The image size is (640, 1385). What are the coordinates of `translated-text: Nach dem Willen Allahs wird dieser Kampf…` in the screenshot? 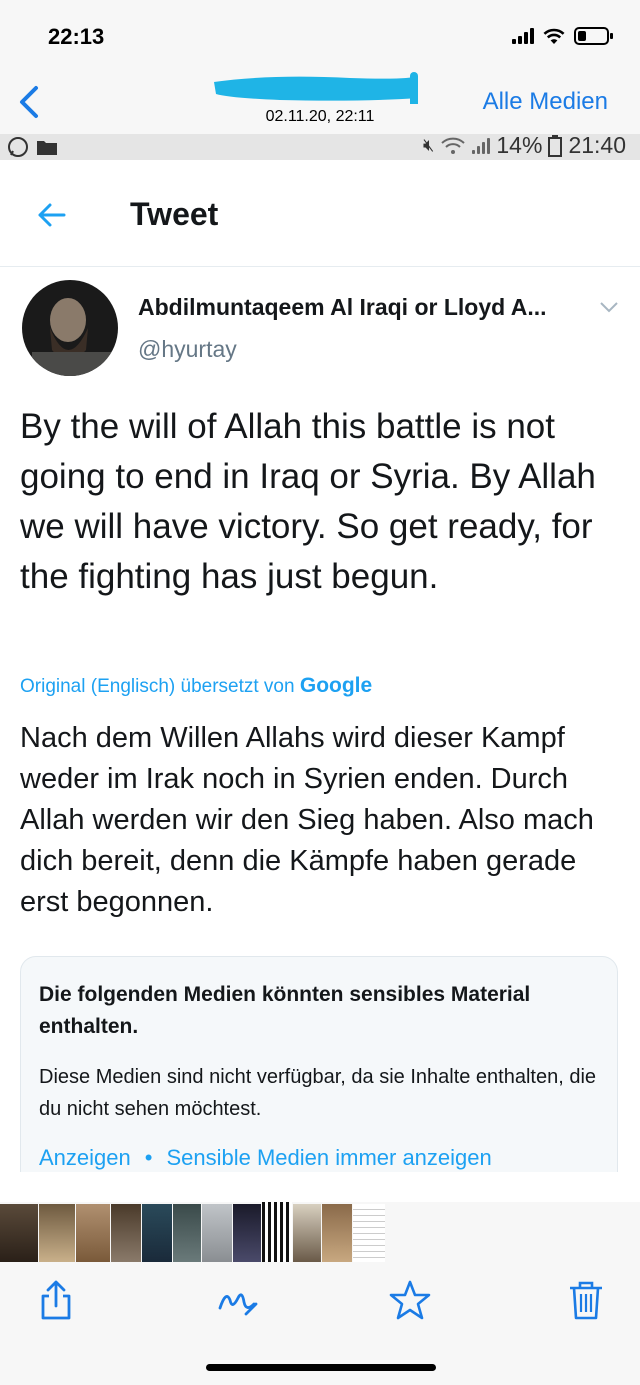 It's located at (307, 820).